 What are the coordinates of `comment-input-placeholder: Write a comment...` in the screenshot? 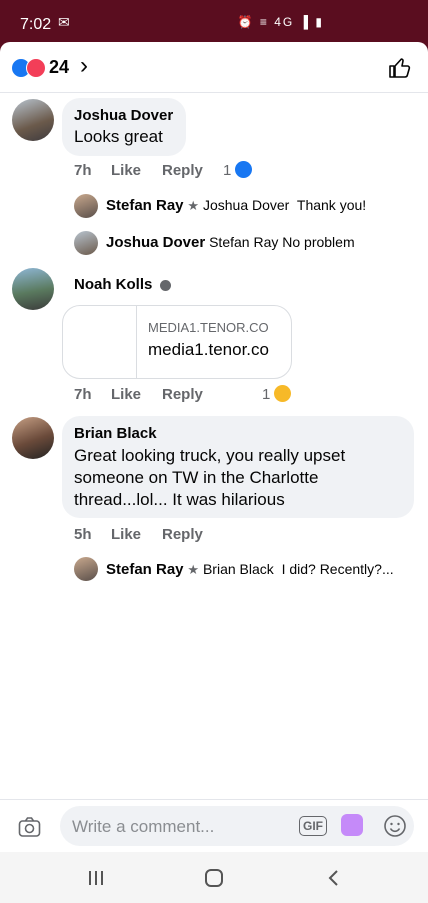 It's located at (143, 826).